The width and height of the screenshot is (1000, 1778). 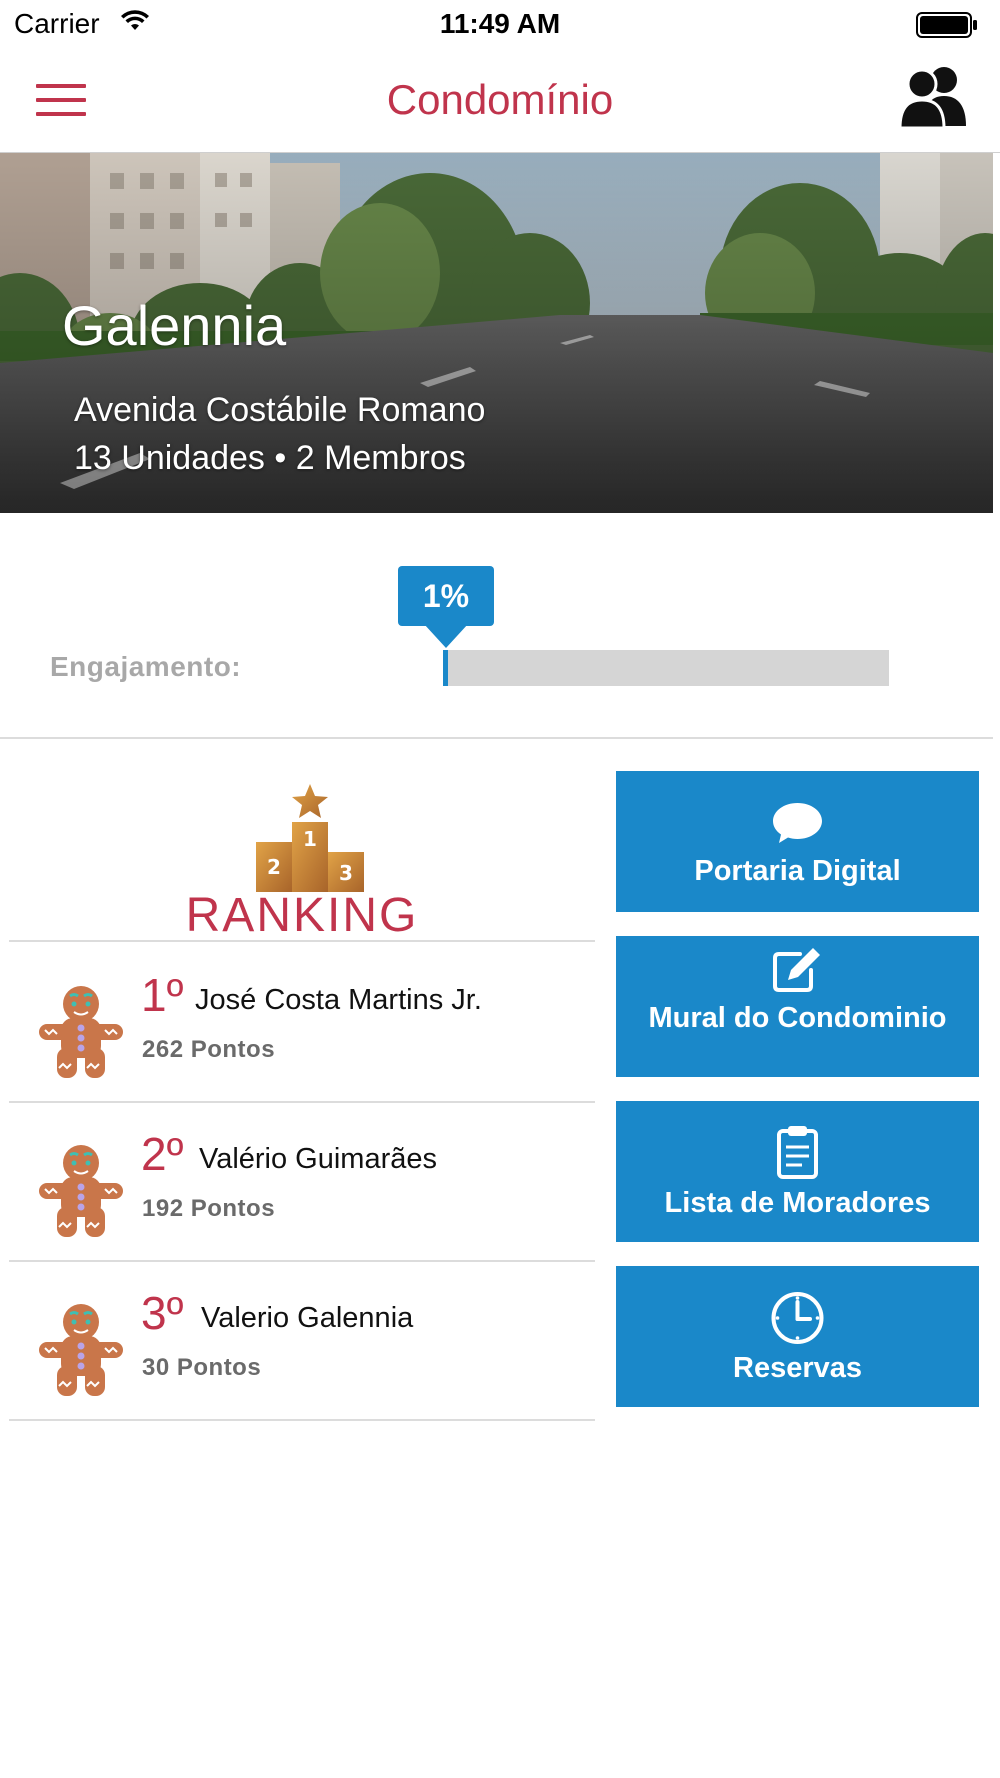 I want to click on page-title: Condomínio, so click(x=500, y=99).